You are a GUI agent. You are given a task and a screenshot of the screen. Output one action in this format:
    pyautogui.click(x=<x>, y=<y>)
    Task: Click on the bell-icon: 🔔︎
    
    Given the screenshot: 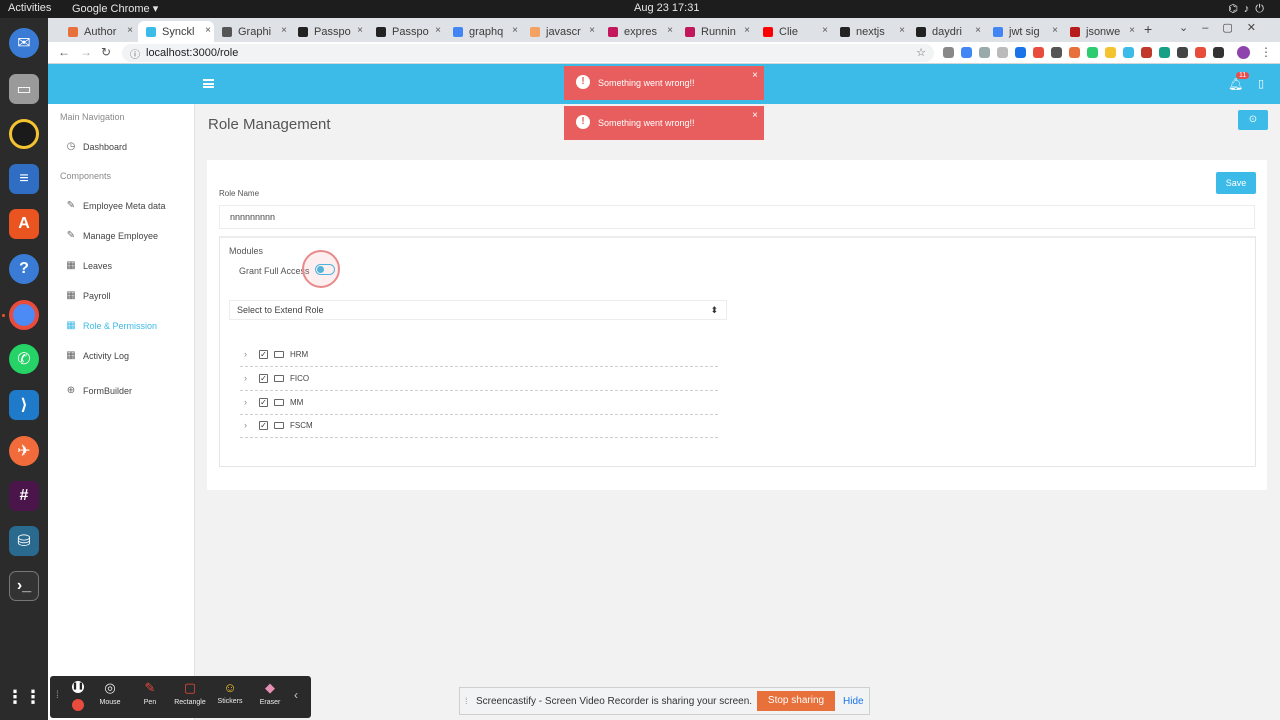 What is the action you would take?
    pyautogui.click(x=1235, y=84)
    